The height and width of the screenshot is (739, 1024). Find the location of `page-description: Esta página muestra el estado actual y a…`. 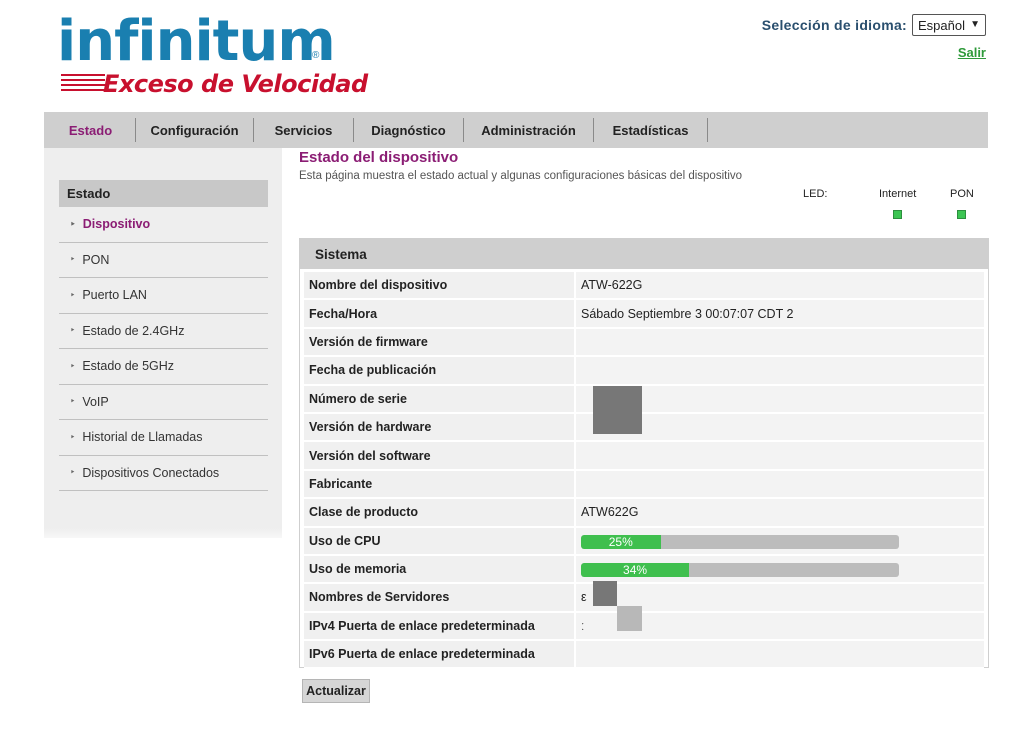

page-description: Esta página muestra el estado actual y a… is located at coordinates (521, 176).